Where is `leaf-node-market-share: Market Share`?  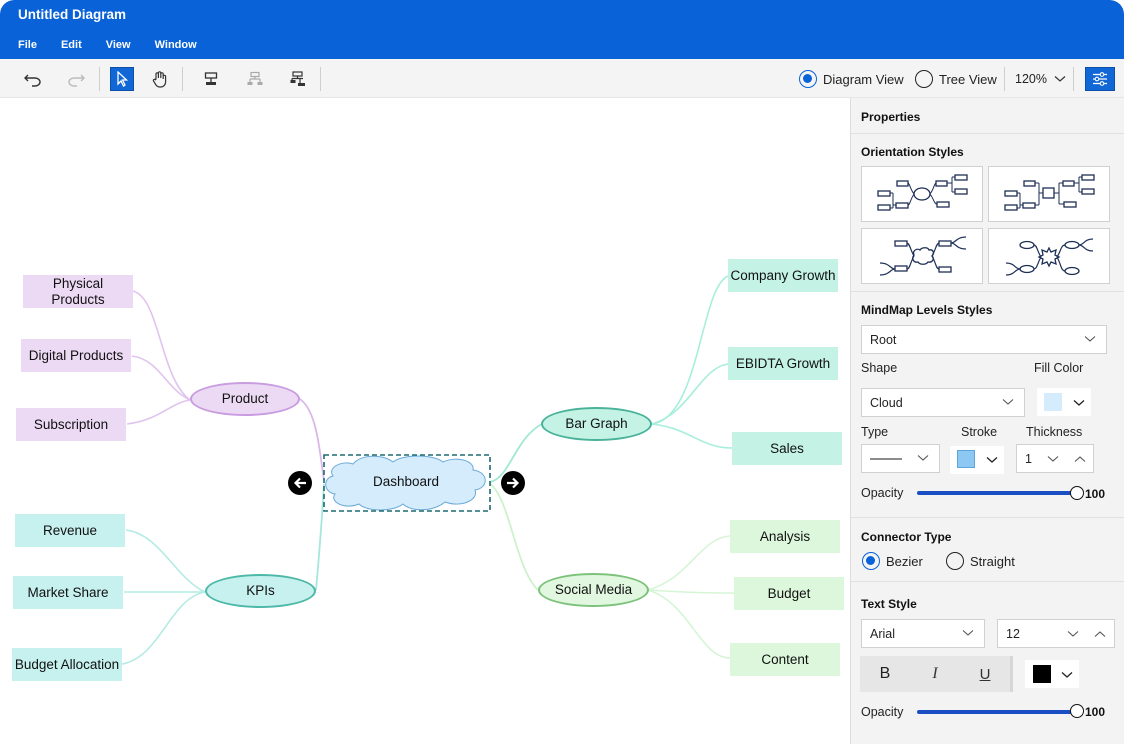
leaf-node-market-share: Market Share is located at coordinates (68, 592).